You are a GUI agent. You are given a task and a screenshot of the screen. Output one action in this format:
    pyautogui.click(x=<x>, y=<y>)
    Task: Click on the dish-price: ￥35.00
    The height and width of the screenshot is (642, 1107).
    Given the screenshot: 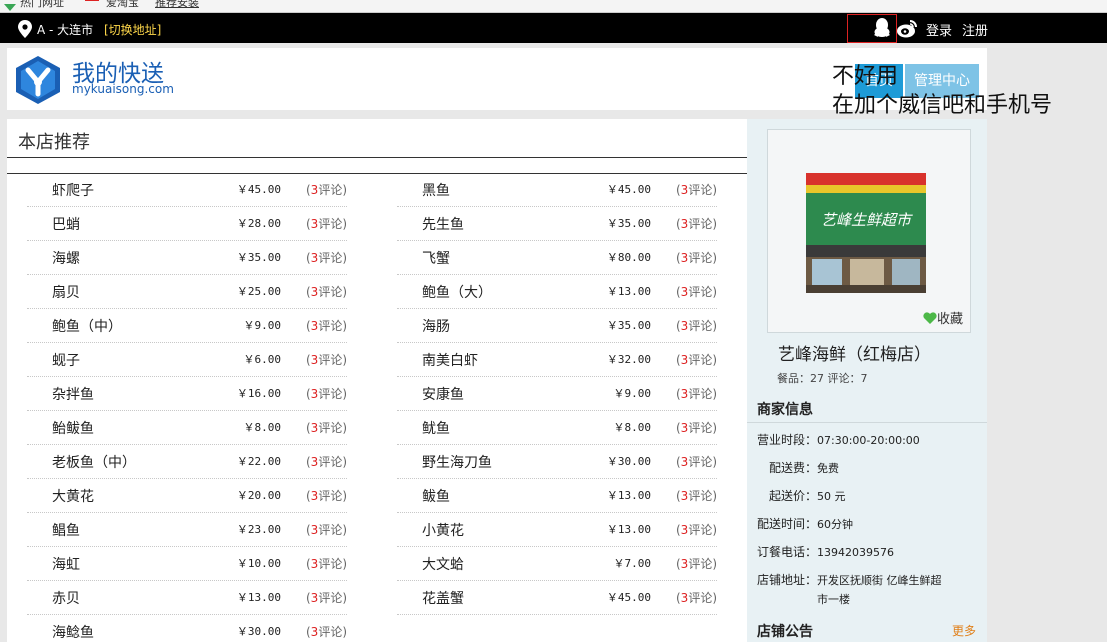 What is the action you would take?
    pyautogui.click(x=628, y=325)
    